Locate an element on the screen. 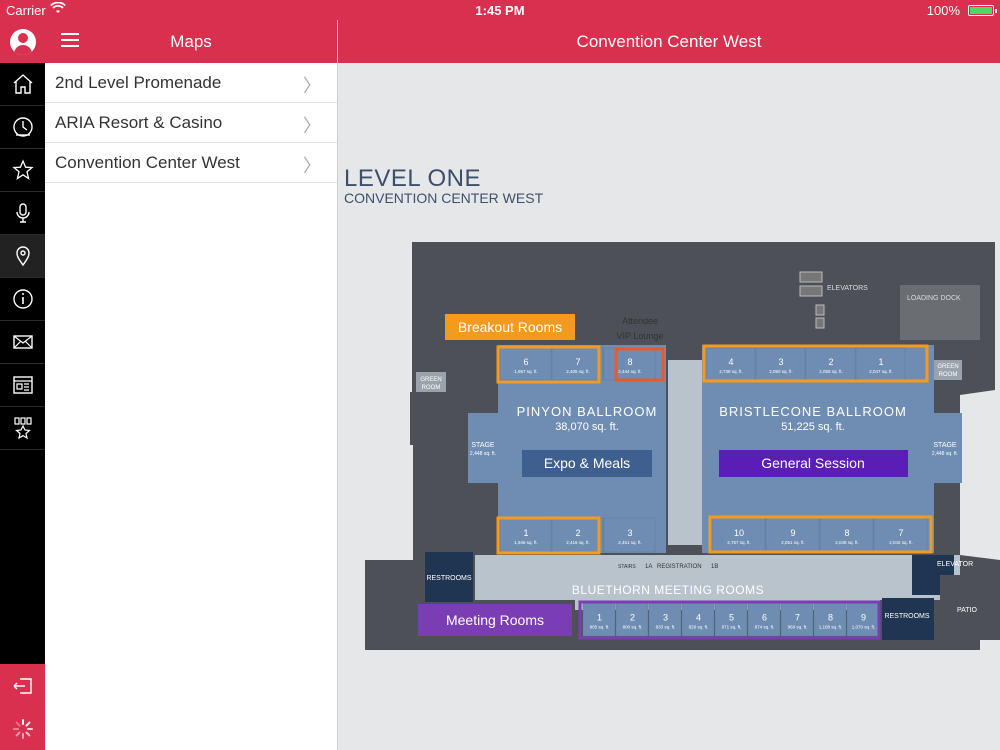  sidebar-item-messages is located at coordinates (22, 342).